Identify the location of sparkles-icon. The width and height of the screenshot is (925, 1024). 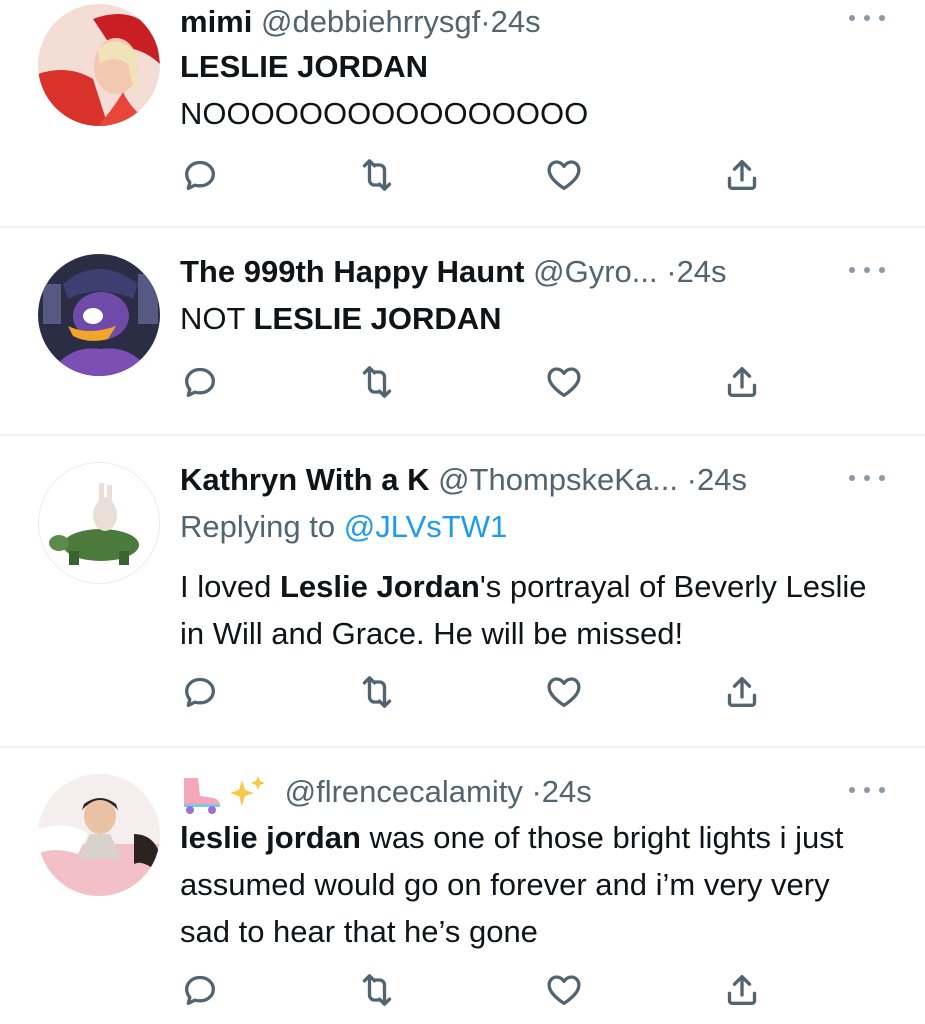
(242, 792).